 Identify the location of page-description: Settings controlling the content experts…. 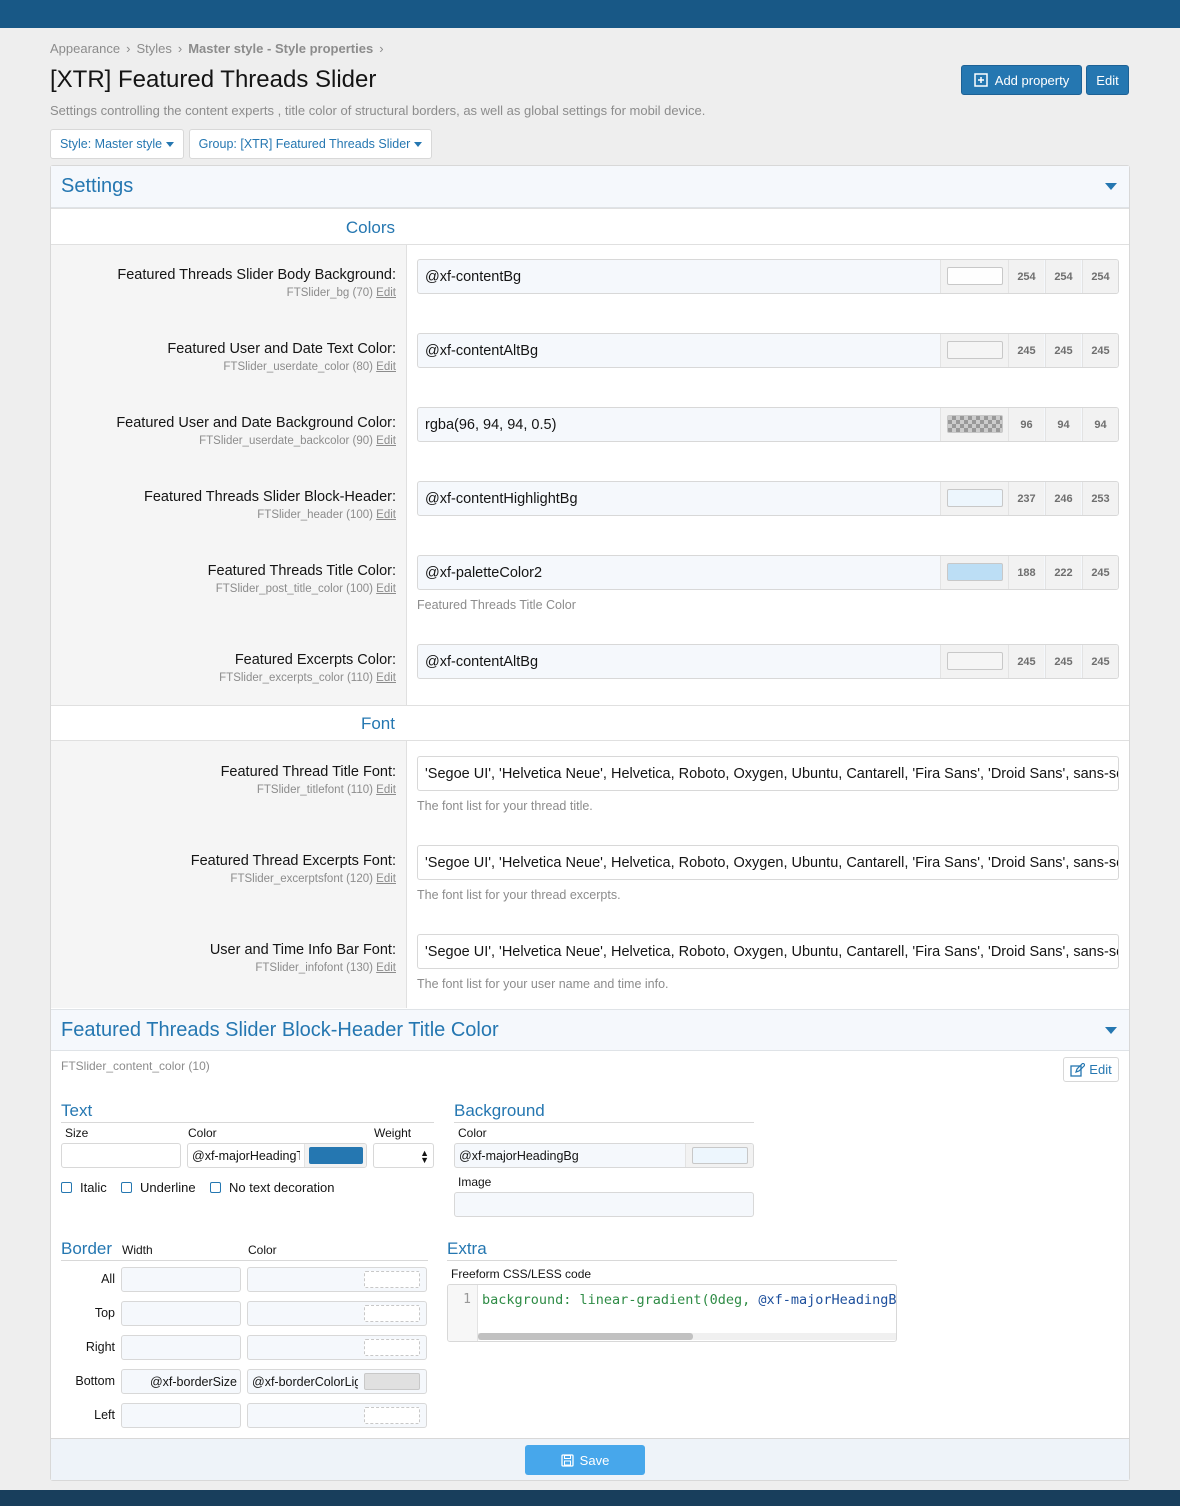
(378, 110).